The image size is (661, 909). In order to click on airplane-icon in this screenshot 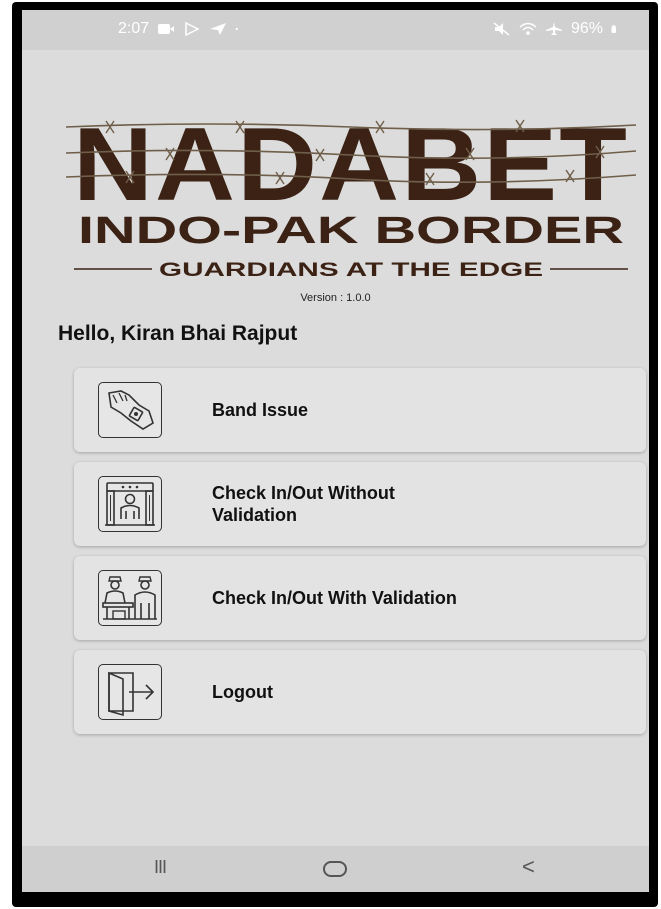, I will do `click(553, 28)`.